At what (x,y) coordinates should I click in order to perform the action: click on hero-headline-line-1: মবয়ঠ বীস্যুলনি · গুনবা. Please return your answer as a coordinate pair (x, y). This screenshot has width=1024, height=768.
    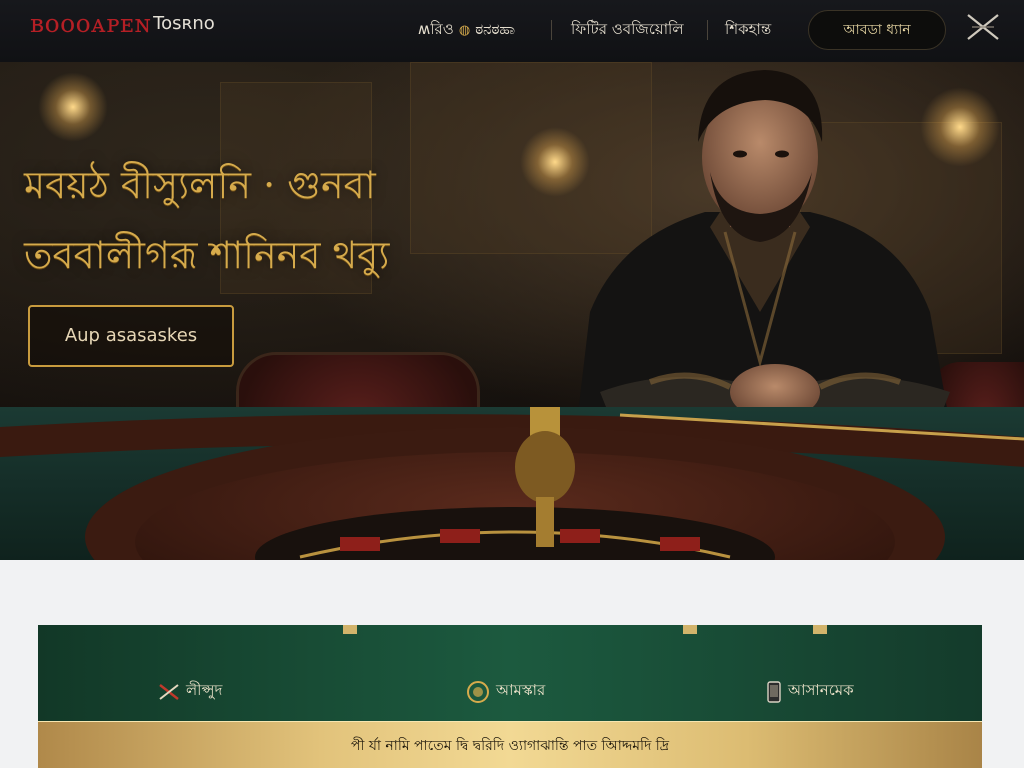
    Looking at the image, I should click on (200, 185).